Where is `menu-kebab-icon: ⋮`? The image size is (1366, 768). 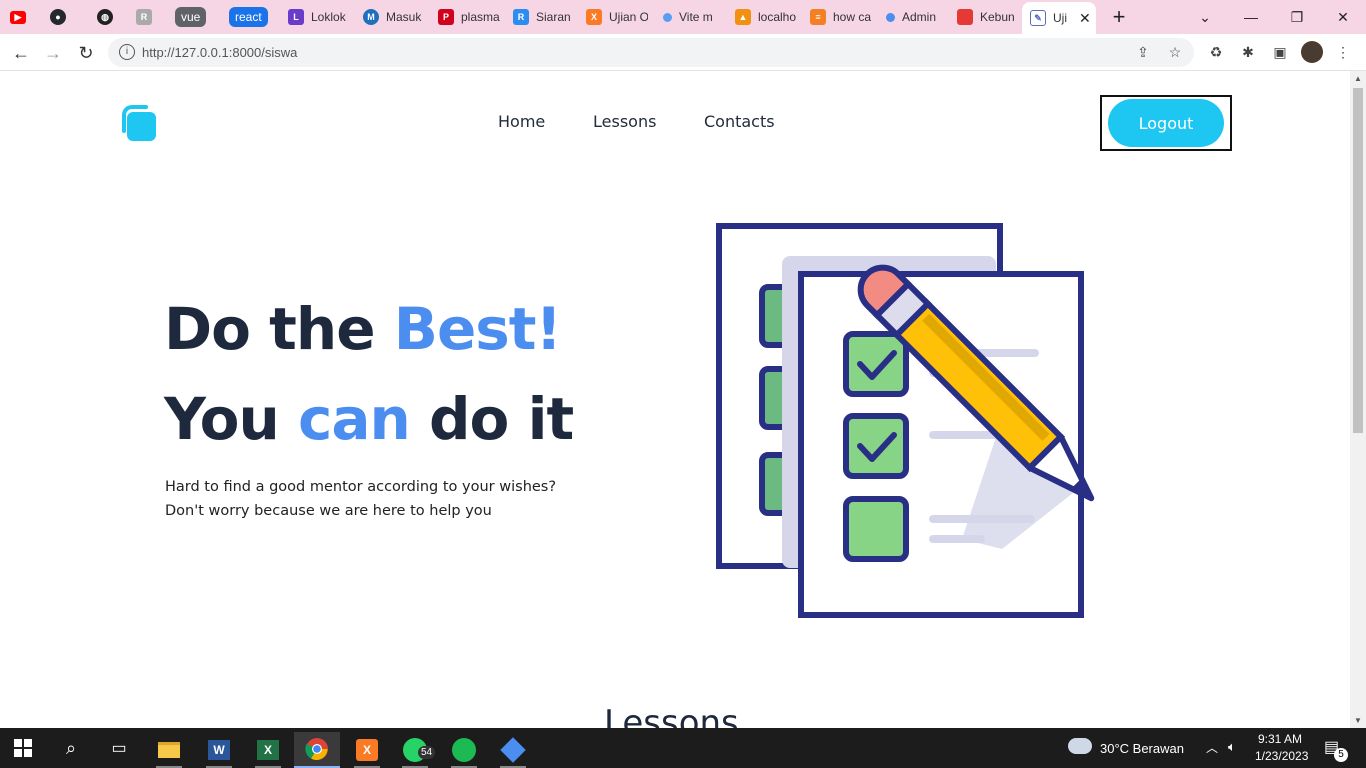
menu-kebab-icon: ⋮ is located at coordinates (1343, 52).